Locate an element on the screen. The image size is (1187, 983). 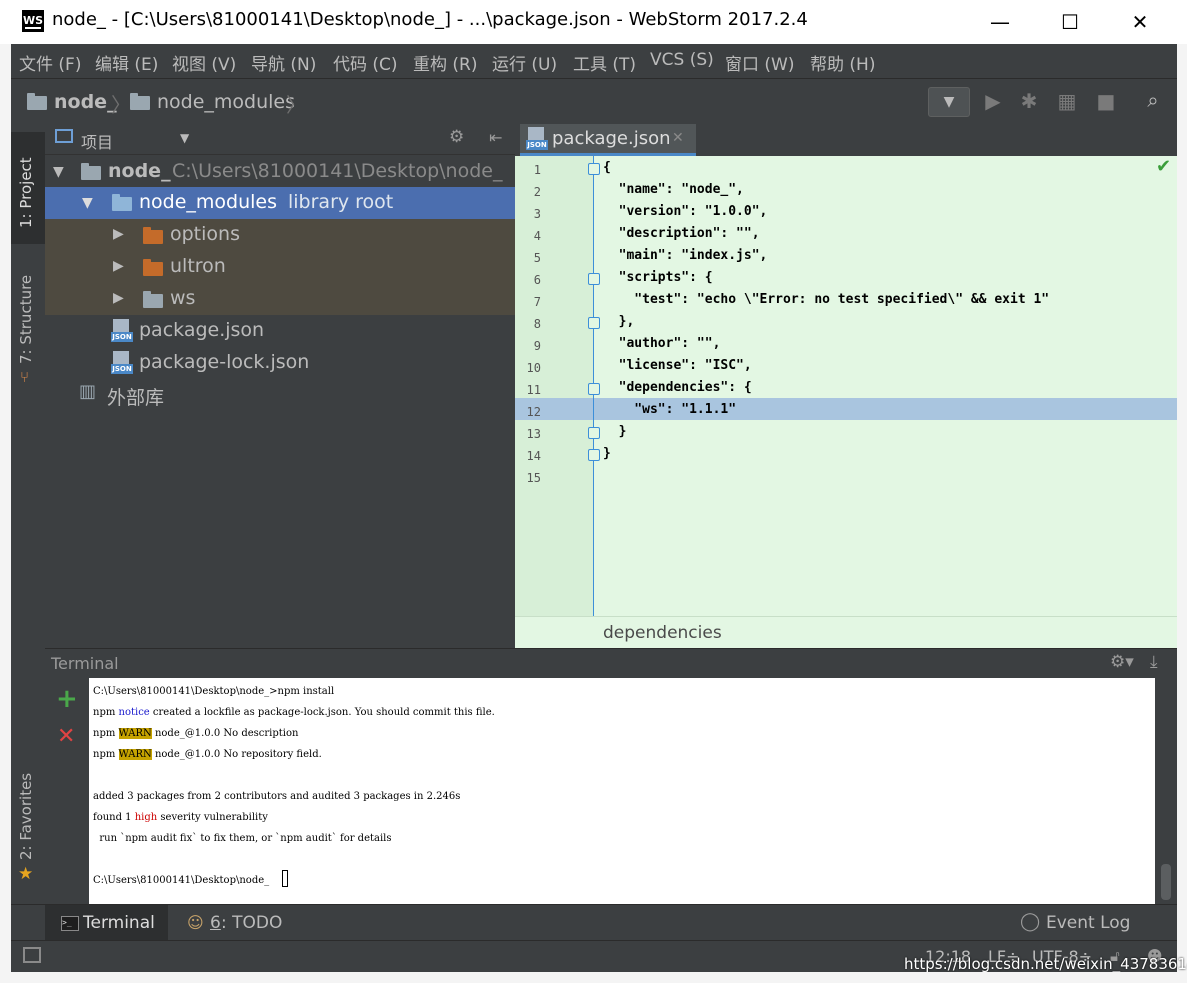
terminal-text: severity vulnerability is located at coordinates (212, 817).